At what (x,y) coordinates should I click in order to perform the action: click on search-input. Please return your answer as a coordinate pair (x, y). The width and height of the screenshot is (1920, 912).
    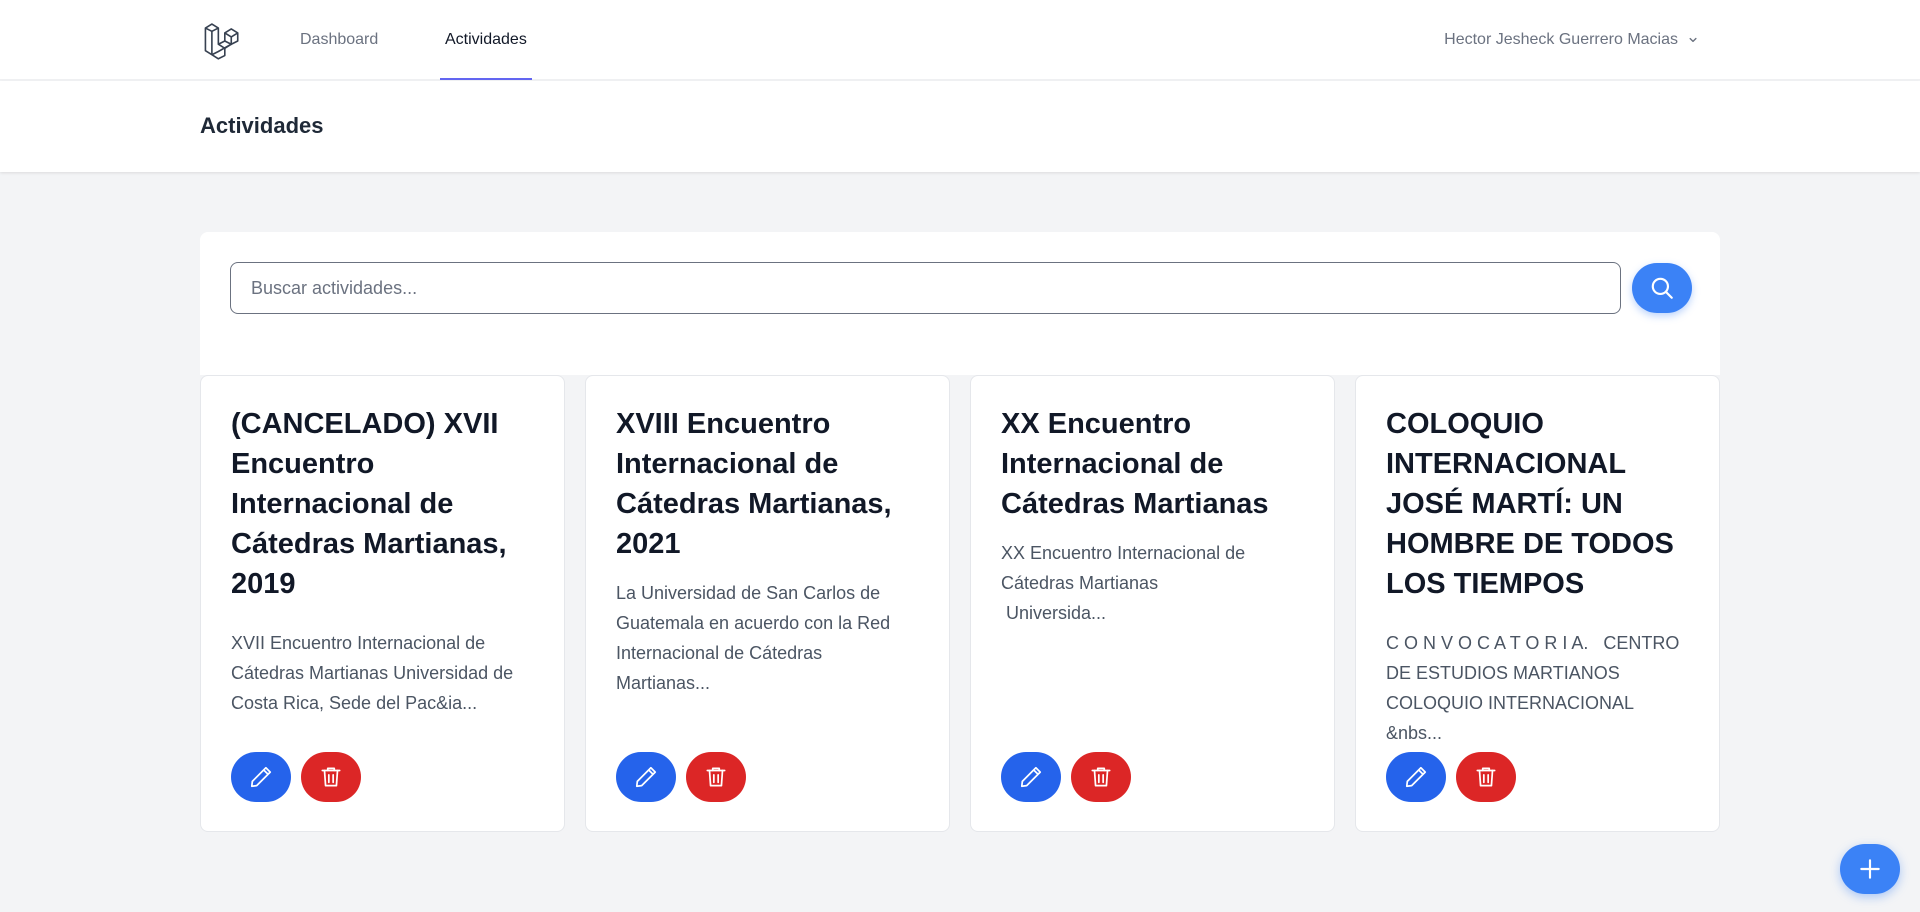
    Looking at the image, I should click on (925, 288).